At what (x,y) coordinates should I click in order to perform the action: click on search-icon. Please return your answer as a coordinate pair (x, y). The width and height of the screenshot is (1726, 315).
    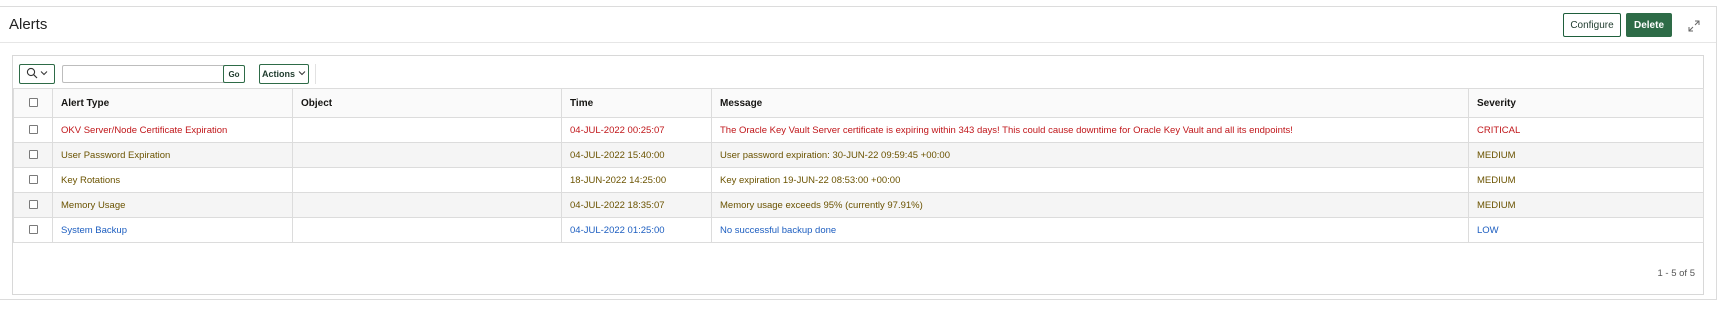
    Looking at the image, I should click on (32, 74).